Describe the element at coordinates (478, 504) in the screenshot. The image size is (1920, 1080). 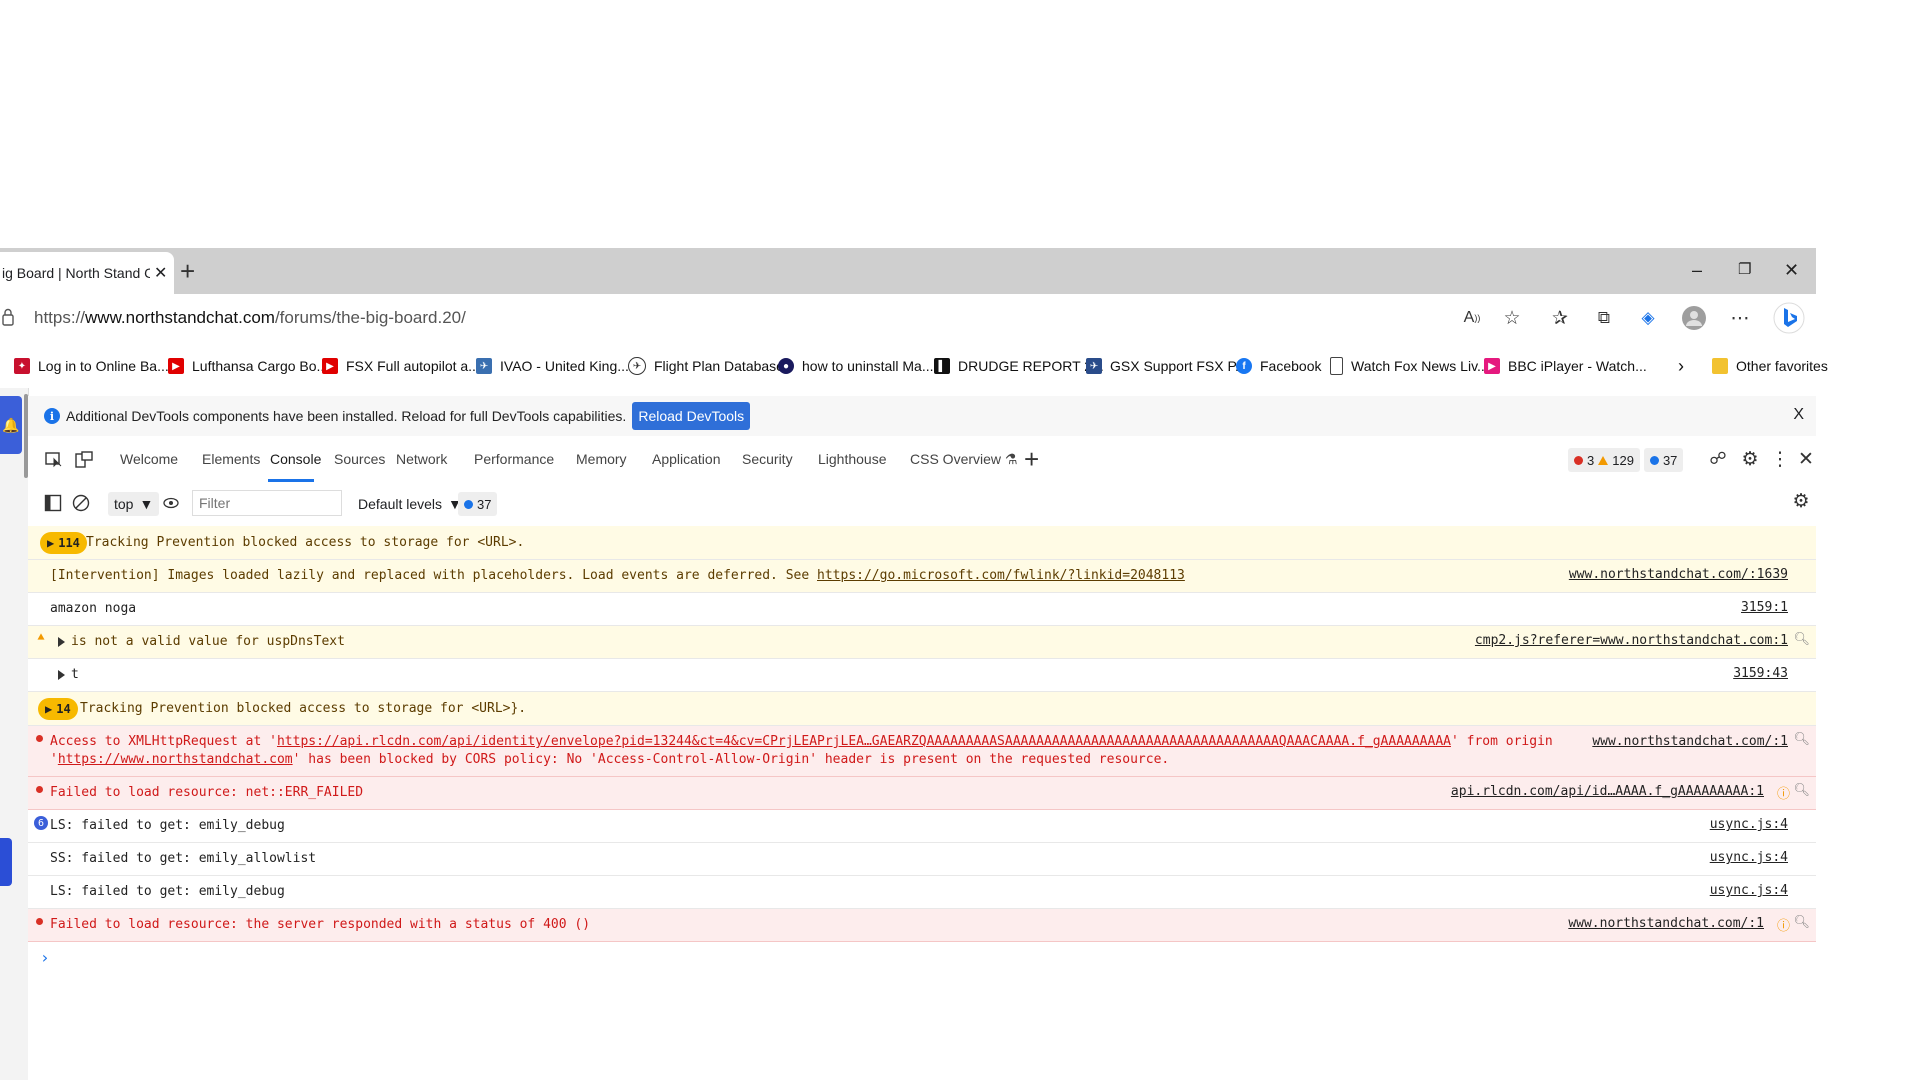
I see `message-count-badge: 37` at that location.